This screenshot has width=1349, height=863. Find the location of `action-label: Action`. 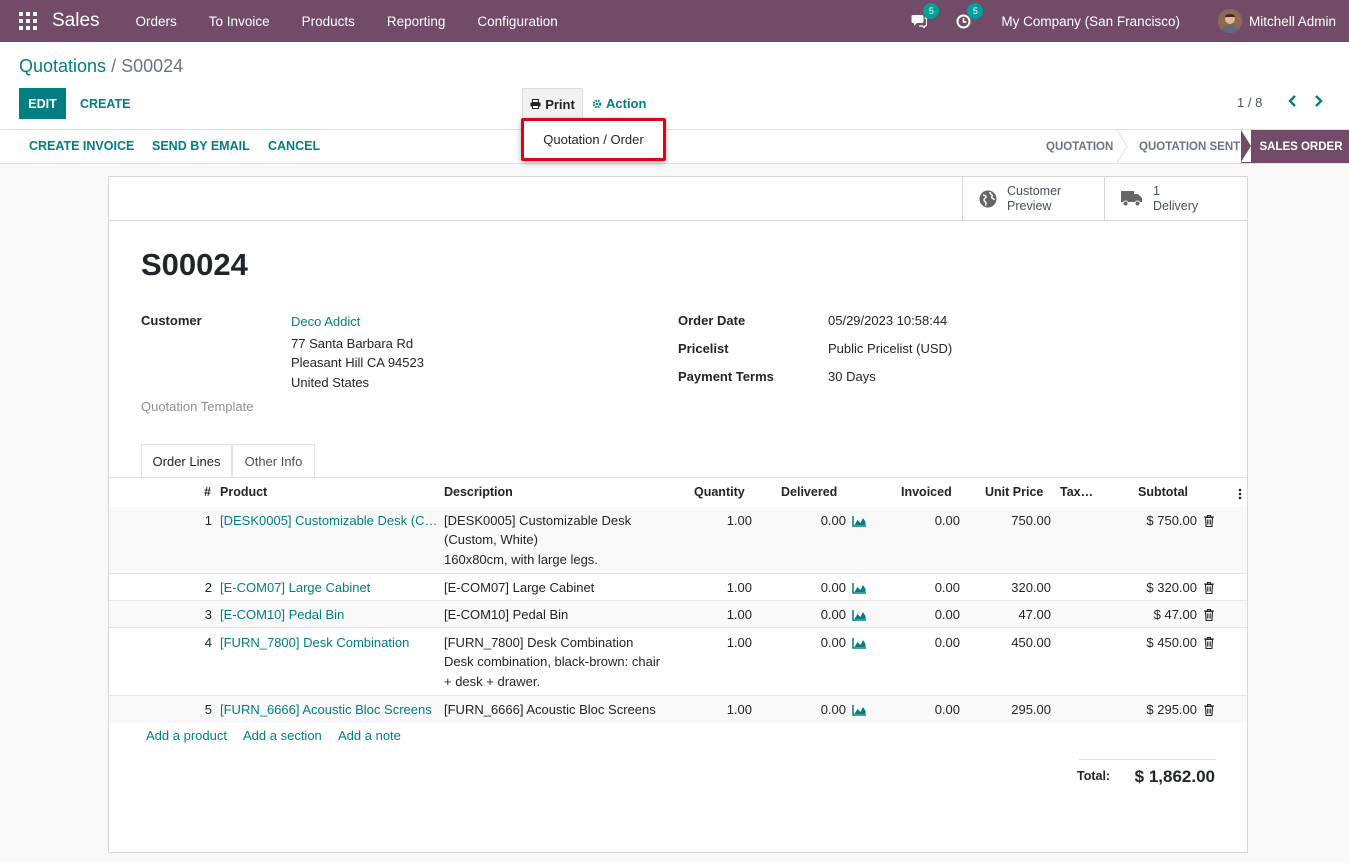

action-label: Action is located at coordinates (626, 103).